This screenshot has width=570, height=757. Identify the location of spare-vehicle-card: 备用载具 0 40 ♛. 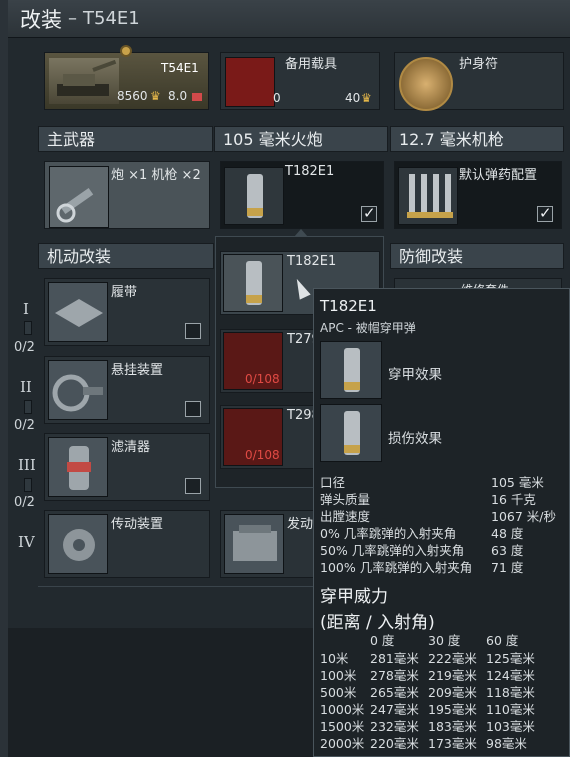
(300, 81).